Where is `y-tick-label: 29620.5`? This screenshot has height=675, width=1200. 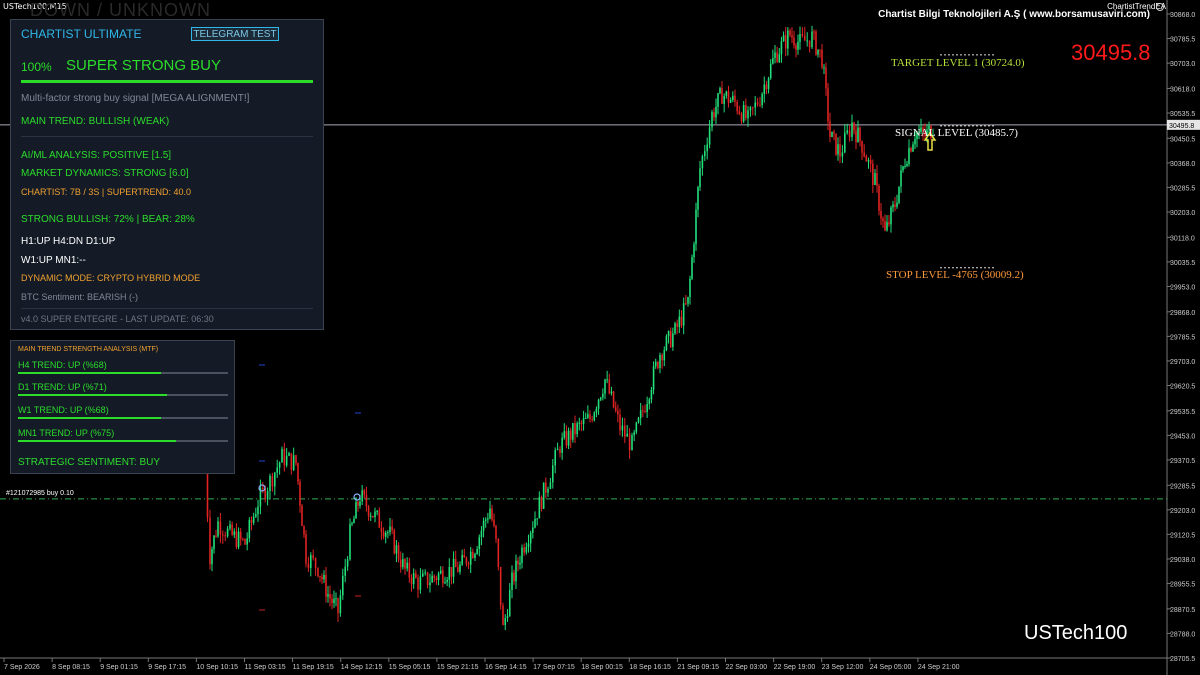 y-tick-label: 29620.5 is located at coordinates (1182, 387).